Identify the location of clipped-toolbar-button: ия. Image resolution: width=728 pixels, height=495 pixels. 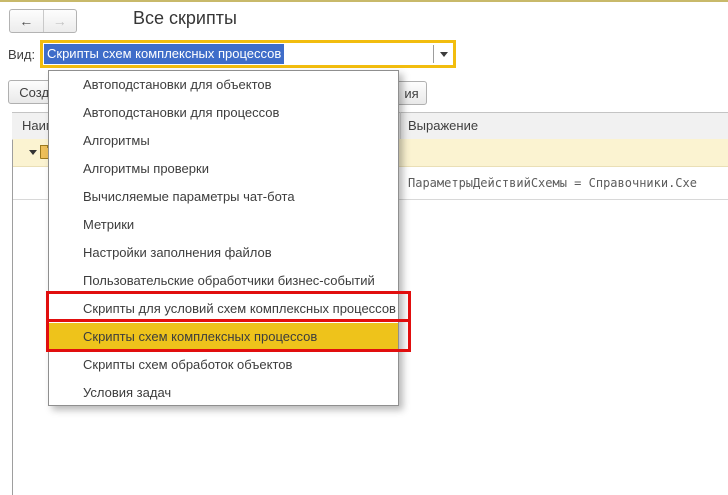
(411, 93).